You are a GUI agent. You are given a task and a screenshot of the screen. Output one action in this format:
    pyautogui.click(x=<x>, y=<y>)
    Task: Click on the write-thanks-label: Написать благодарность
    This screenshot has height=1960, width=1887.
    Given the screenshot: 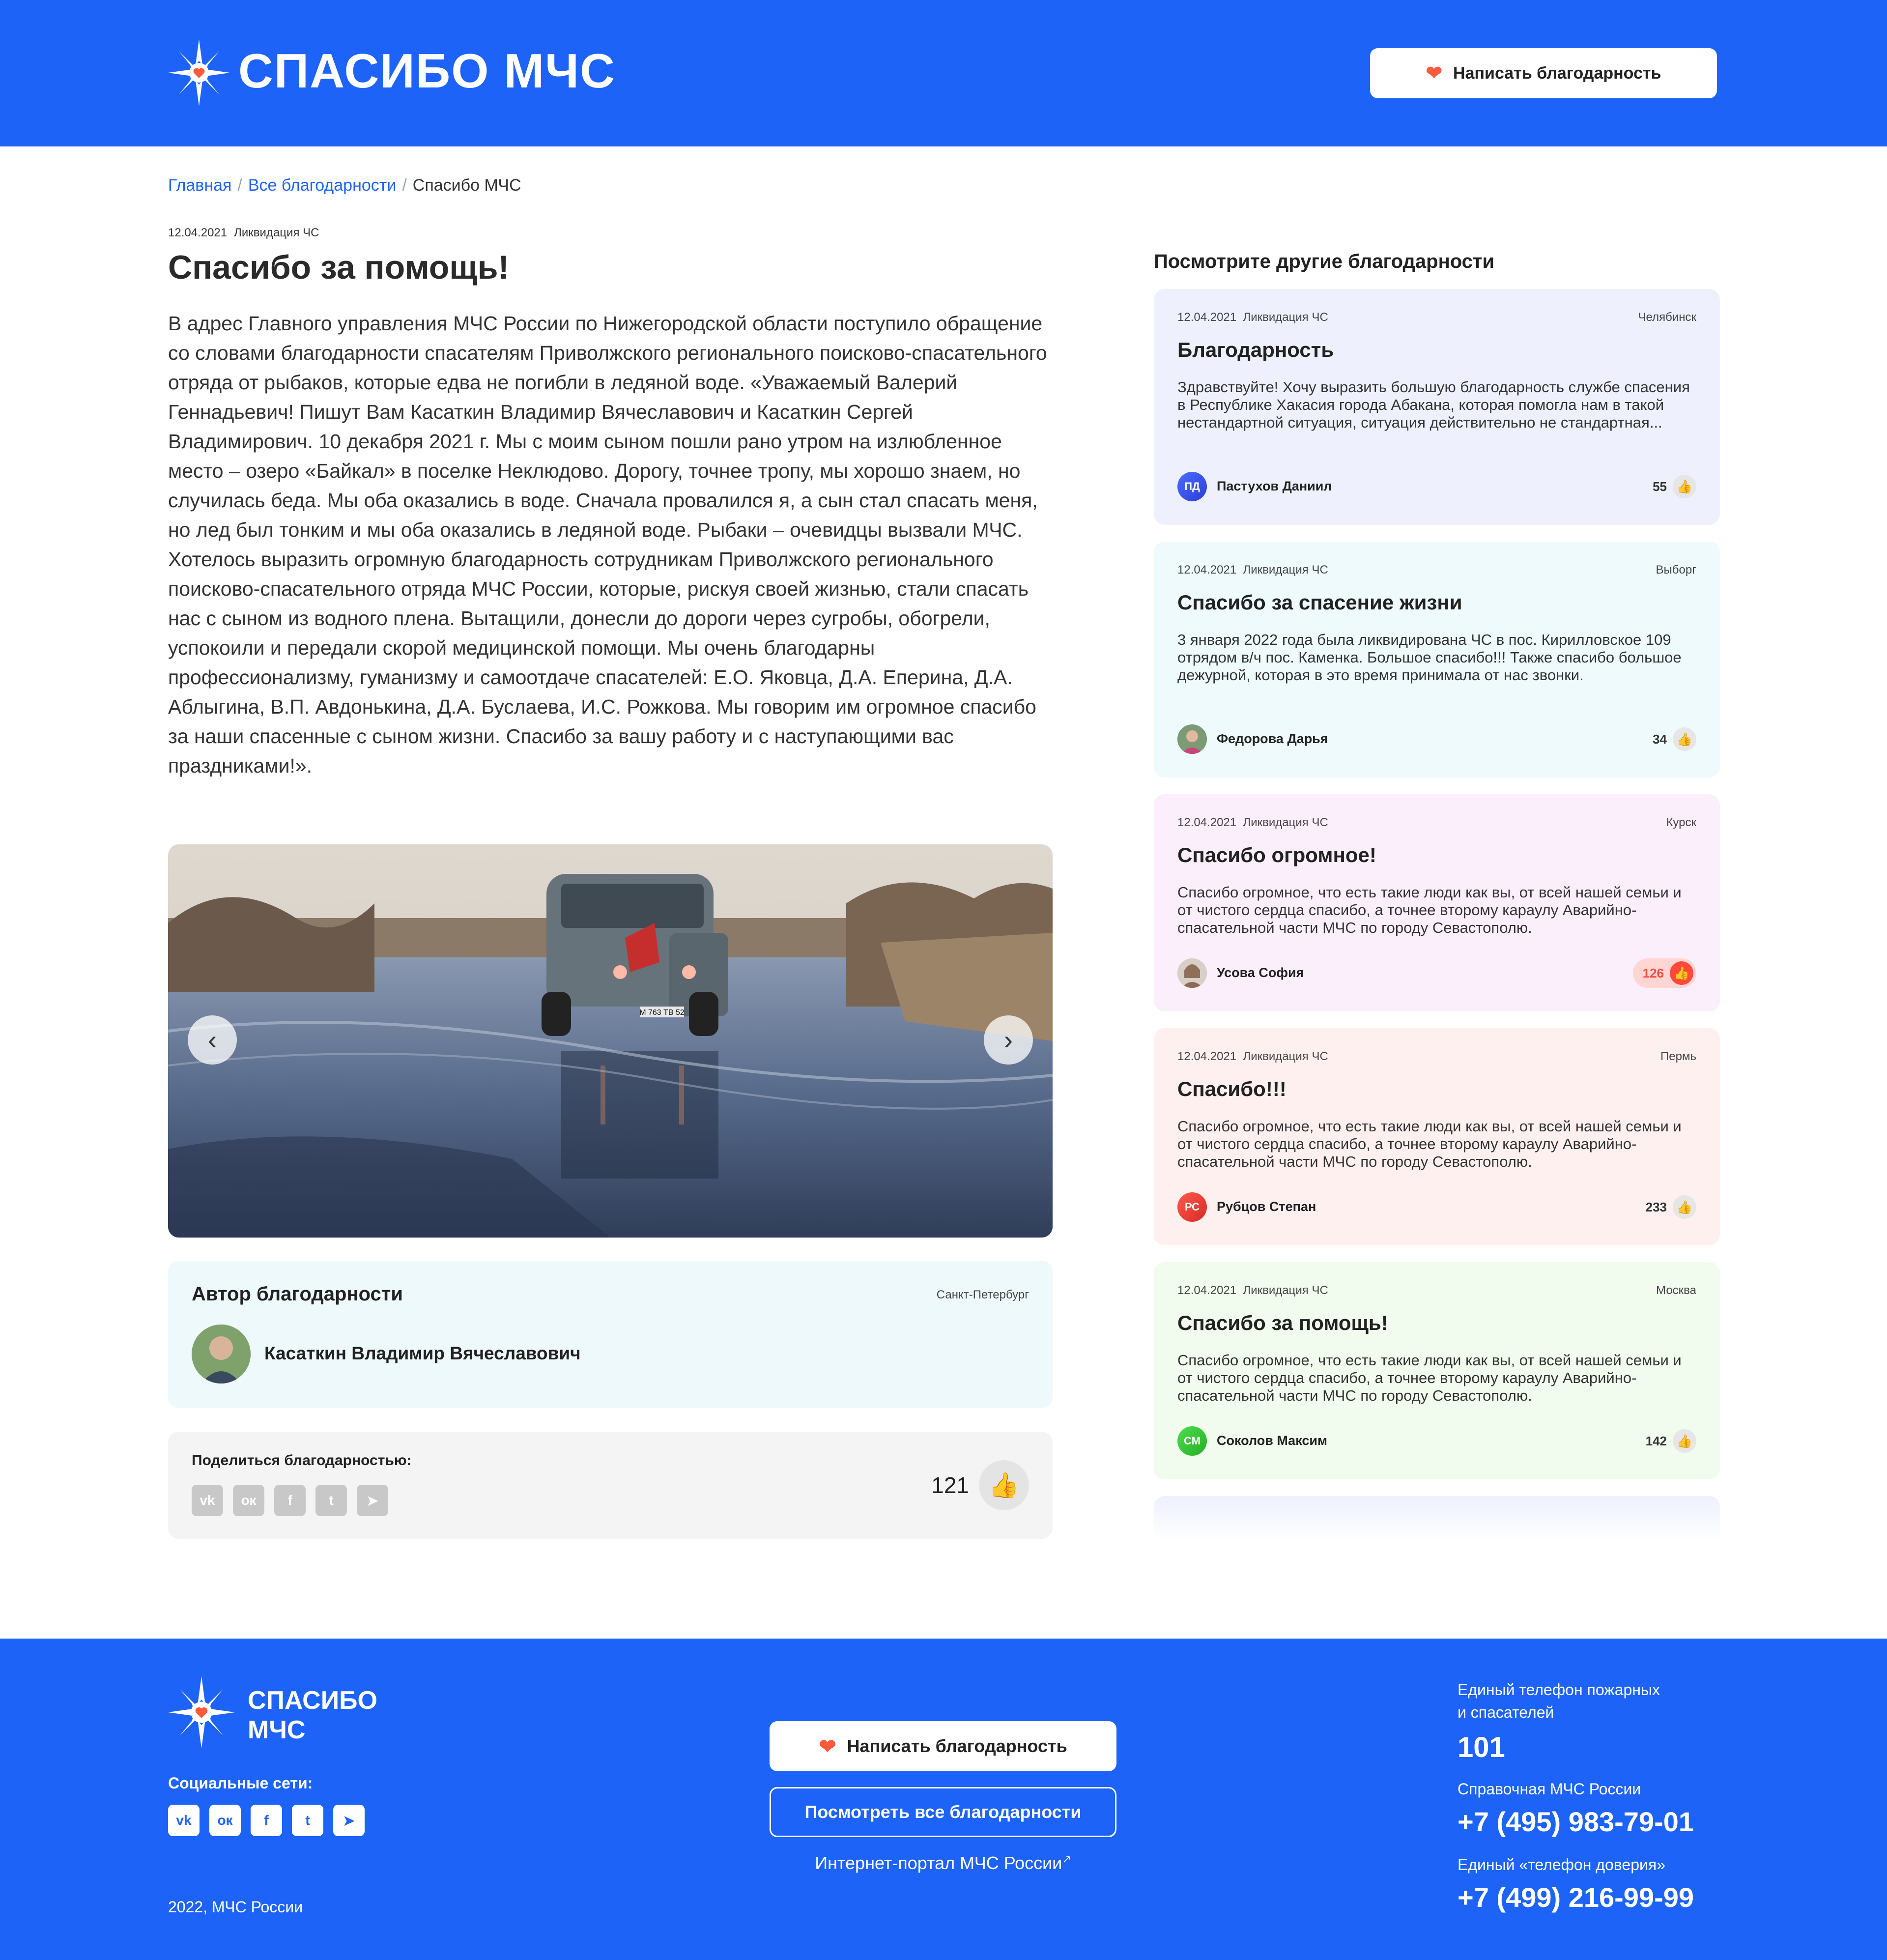 What is the action you would take?
    pyautogui.click(x=1557, y=73)
    